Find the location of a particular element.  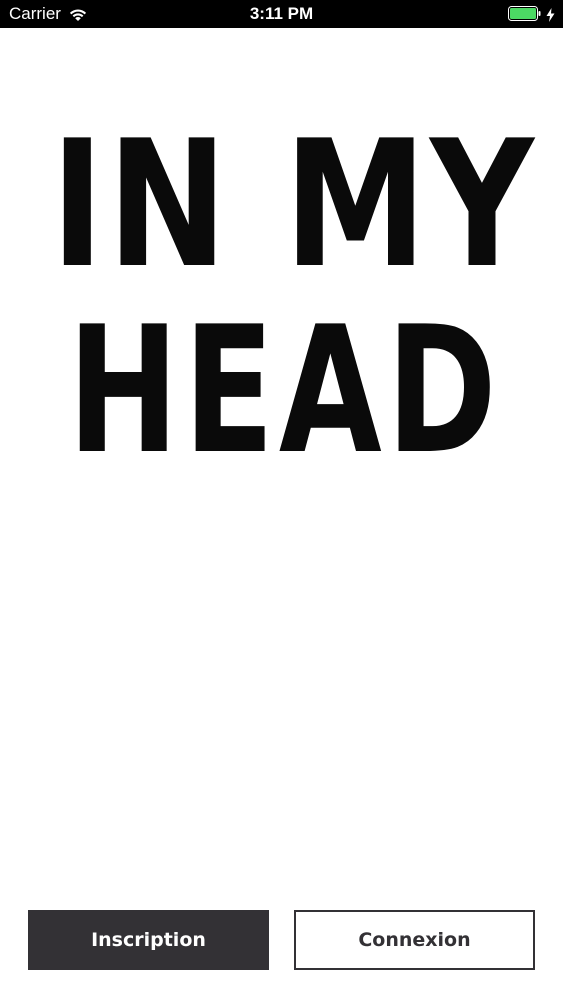

status-right is located at coordinates (531, 14).